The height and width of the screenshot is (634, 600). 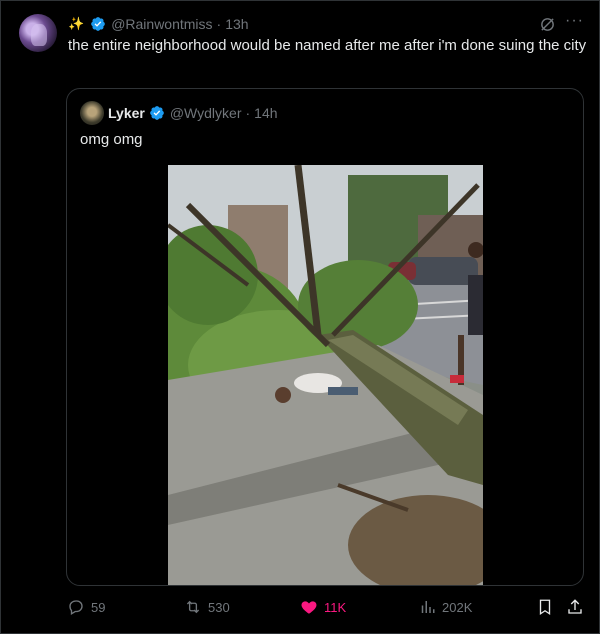 I want to click on author-avatar, so click(x=38, y=33).